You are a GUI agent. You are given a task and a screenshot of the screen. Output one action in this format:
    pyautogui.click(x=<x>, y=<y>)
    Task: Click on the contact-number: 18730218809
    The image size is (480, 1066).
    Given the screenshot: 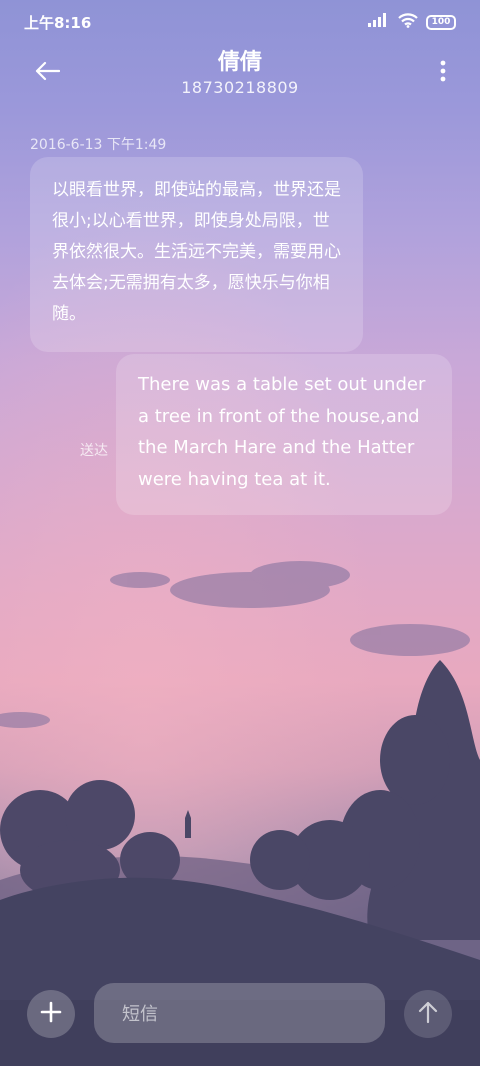 What is the action you would take?
    pyautogui.click(x=240, y=87)
    